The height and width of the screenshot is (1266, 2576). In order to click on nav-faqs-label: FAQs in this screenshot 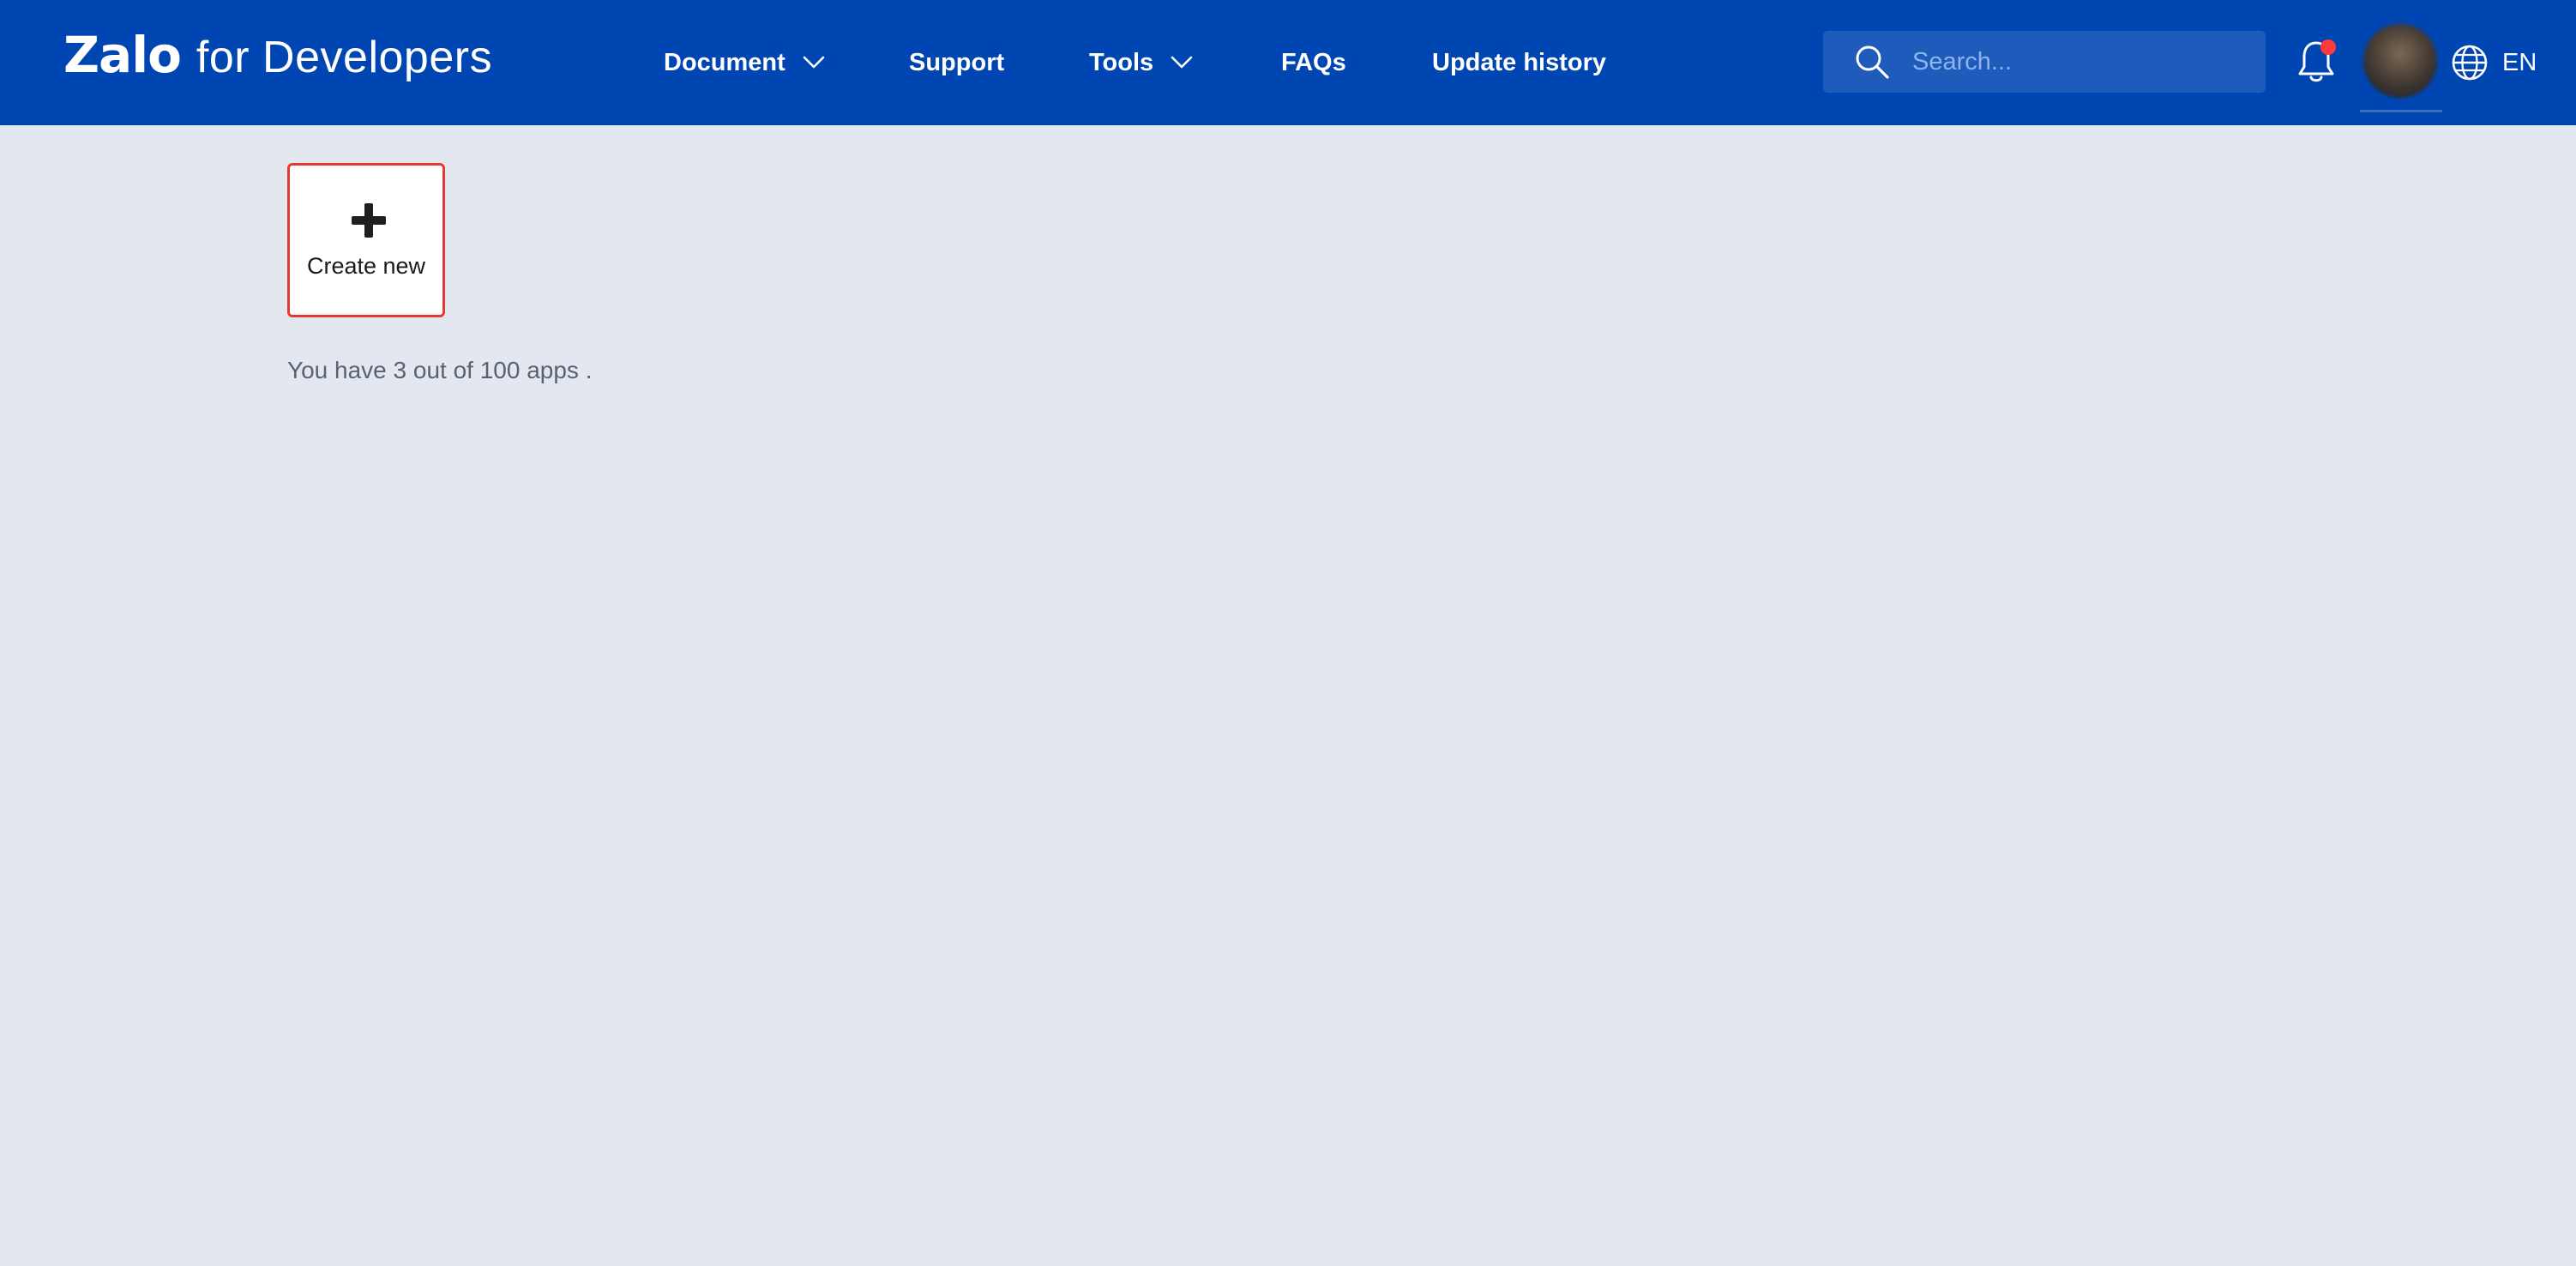, I will do `click(1313, 62)`.